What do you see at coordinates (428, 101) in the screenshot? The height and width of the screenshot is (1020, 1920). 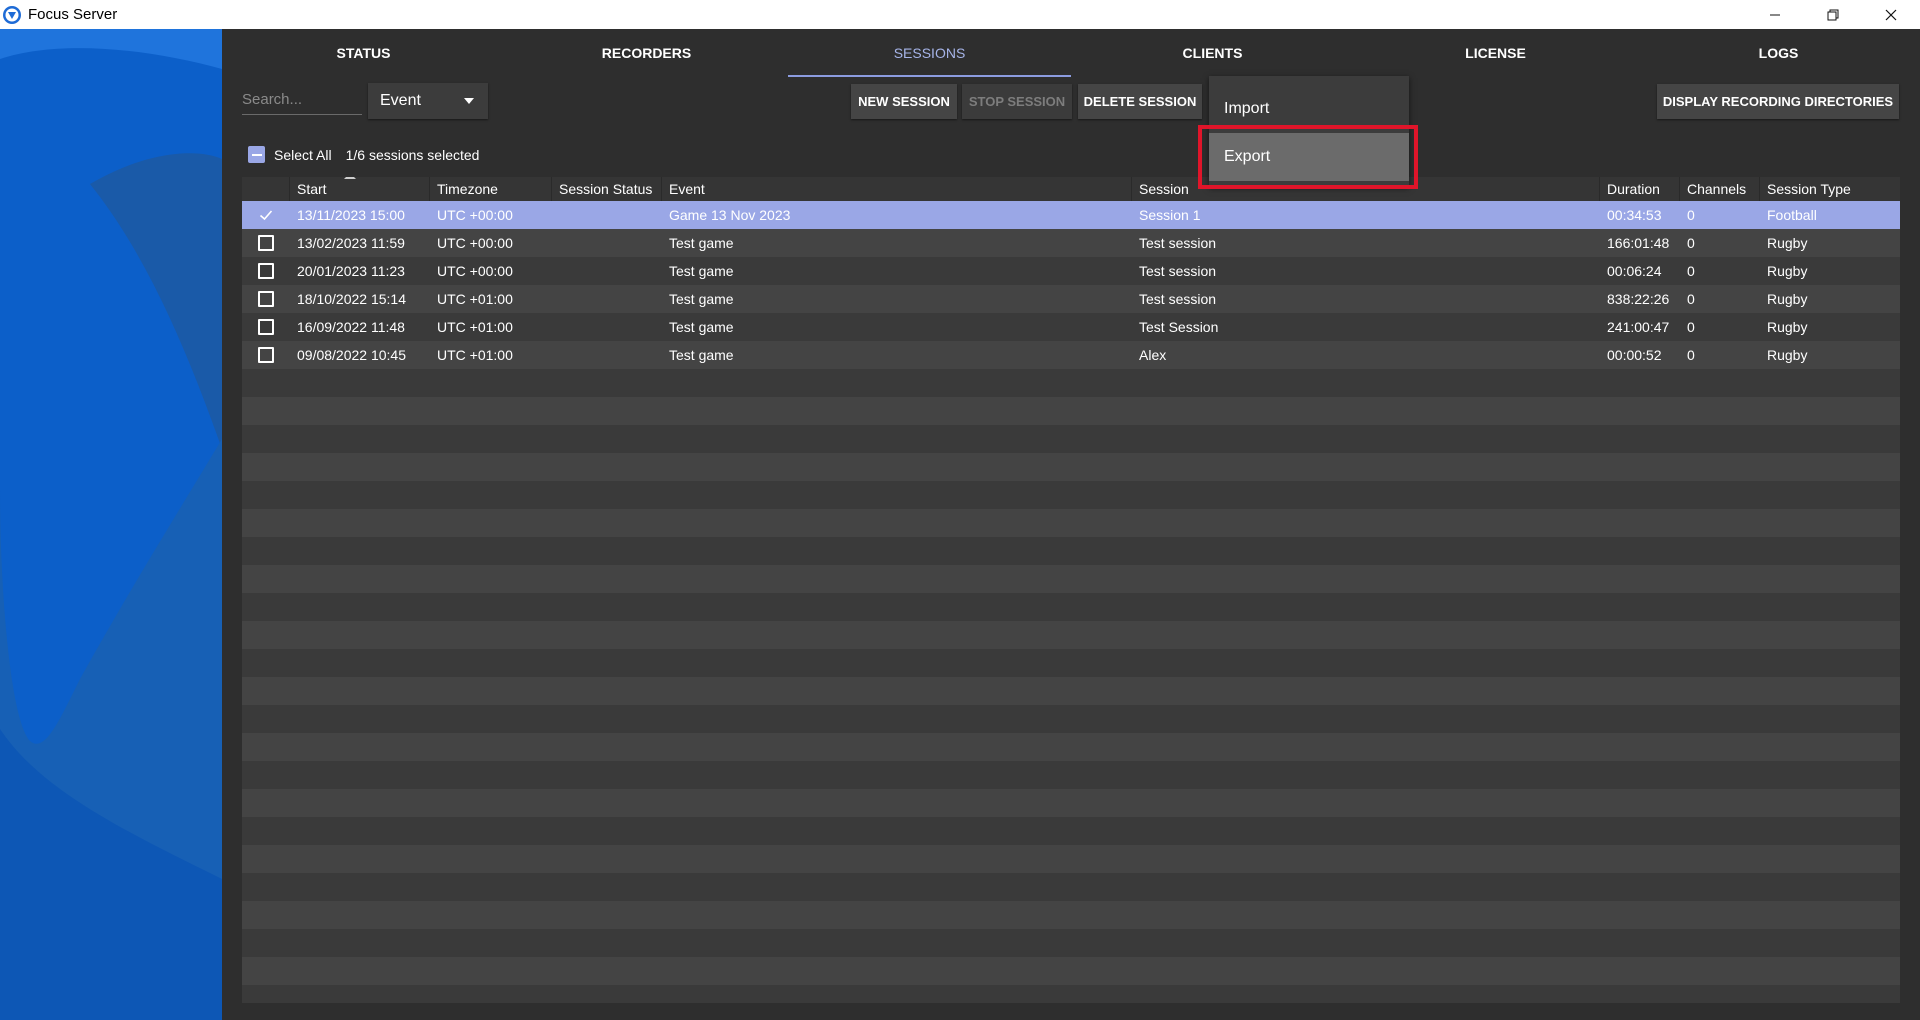 I see `filter-dropdown: Event` at bounding box center [428, 101].